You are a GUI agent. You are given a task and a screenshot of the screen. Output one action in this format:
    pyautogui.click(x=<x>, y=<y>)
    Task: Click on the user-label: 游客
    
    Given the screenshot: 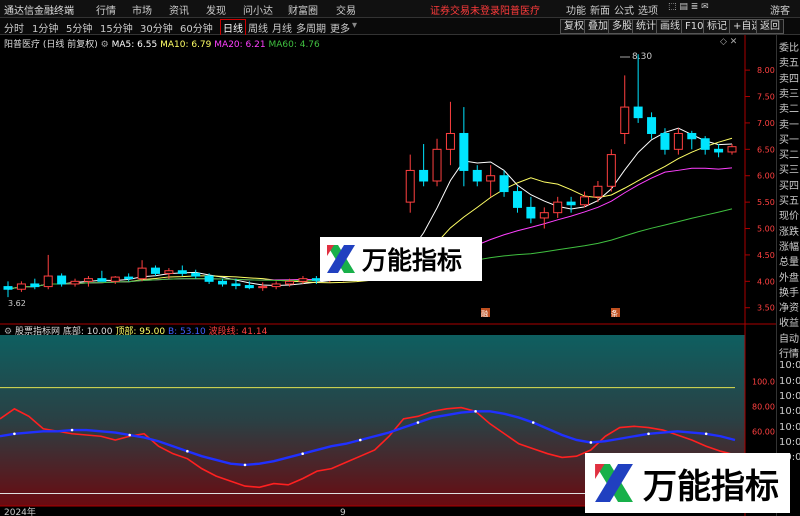 What is the action you would take?
    pyautogui.click(x=780, y=9)
    